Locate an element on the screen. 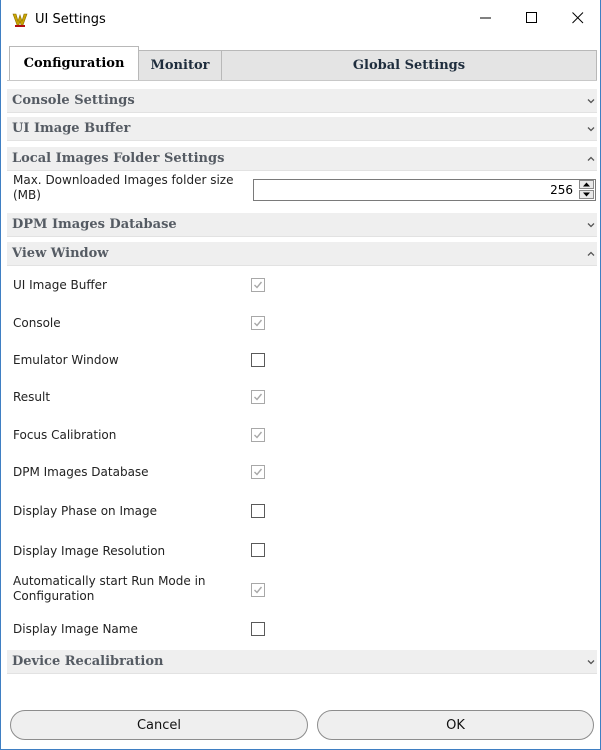 This screenshot has height=750, width=601. section-title: DPM Images Database is located at coordinates (94, 224).